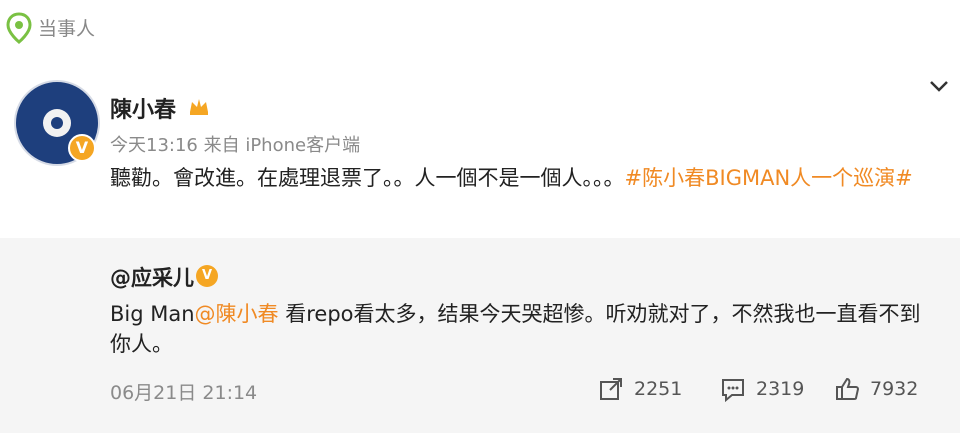  Describe the element at coordinates (143, 108) in the screenshot. I see `post-author-name: 陳小春` at that location.